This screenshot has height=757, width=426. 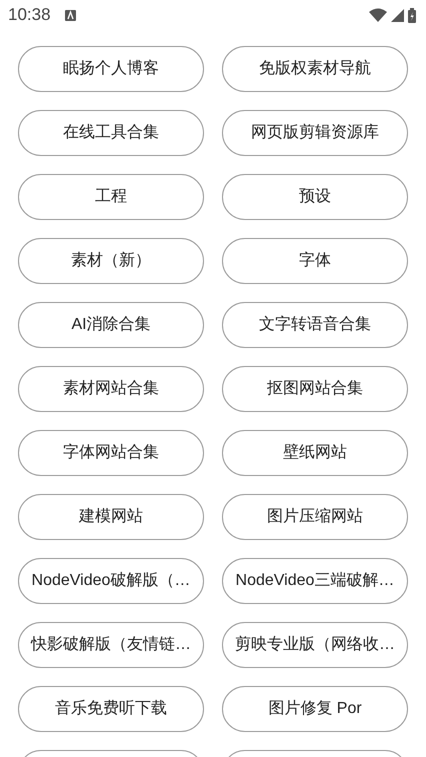 What do you see at coordinates (111, 197) in the screenshot?
I see `link-button: 工程` at bounding box center [111, 197].